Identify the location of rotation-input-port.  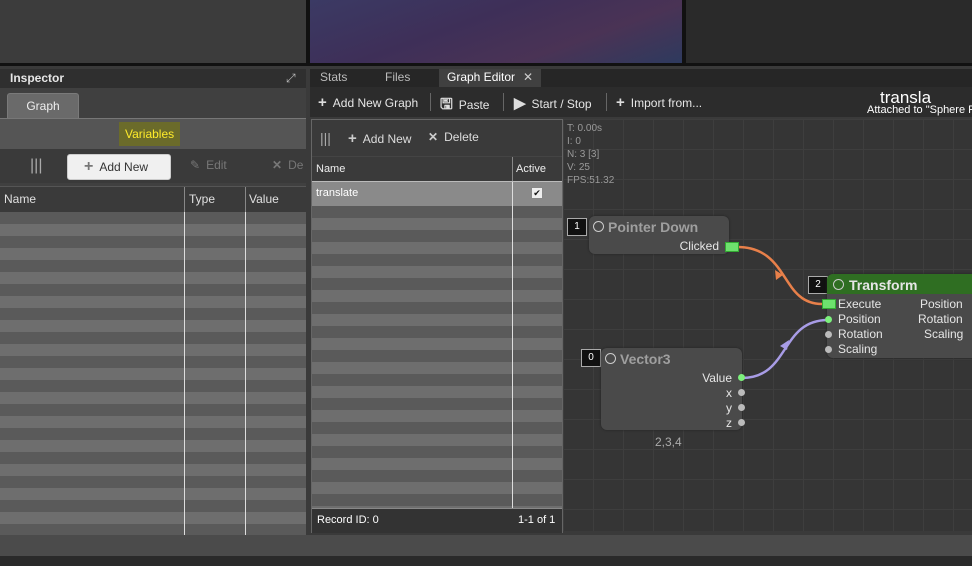
(828, 334).